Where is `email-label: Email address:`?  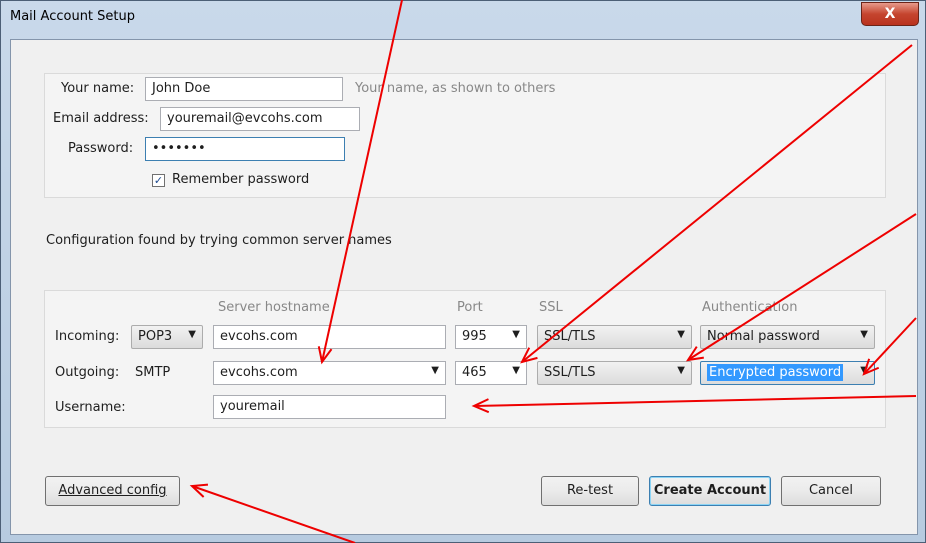
email-label: Email address: is located at coordinates (101, 118).